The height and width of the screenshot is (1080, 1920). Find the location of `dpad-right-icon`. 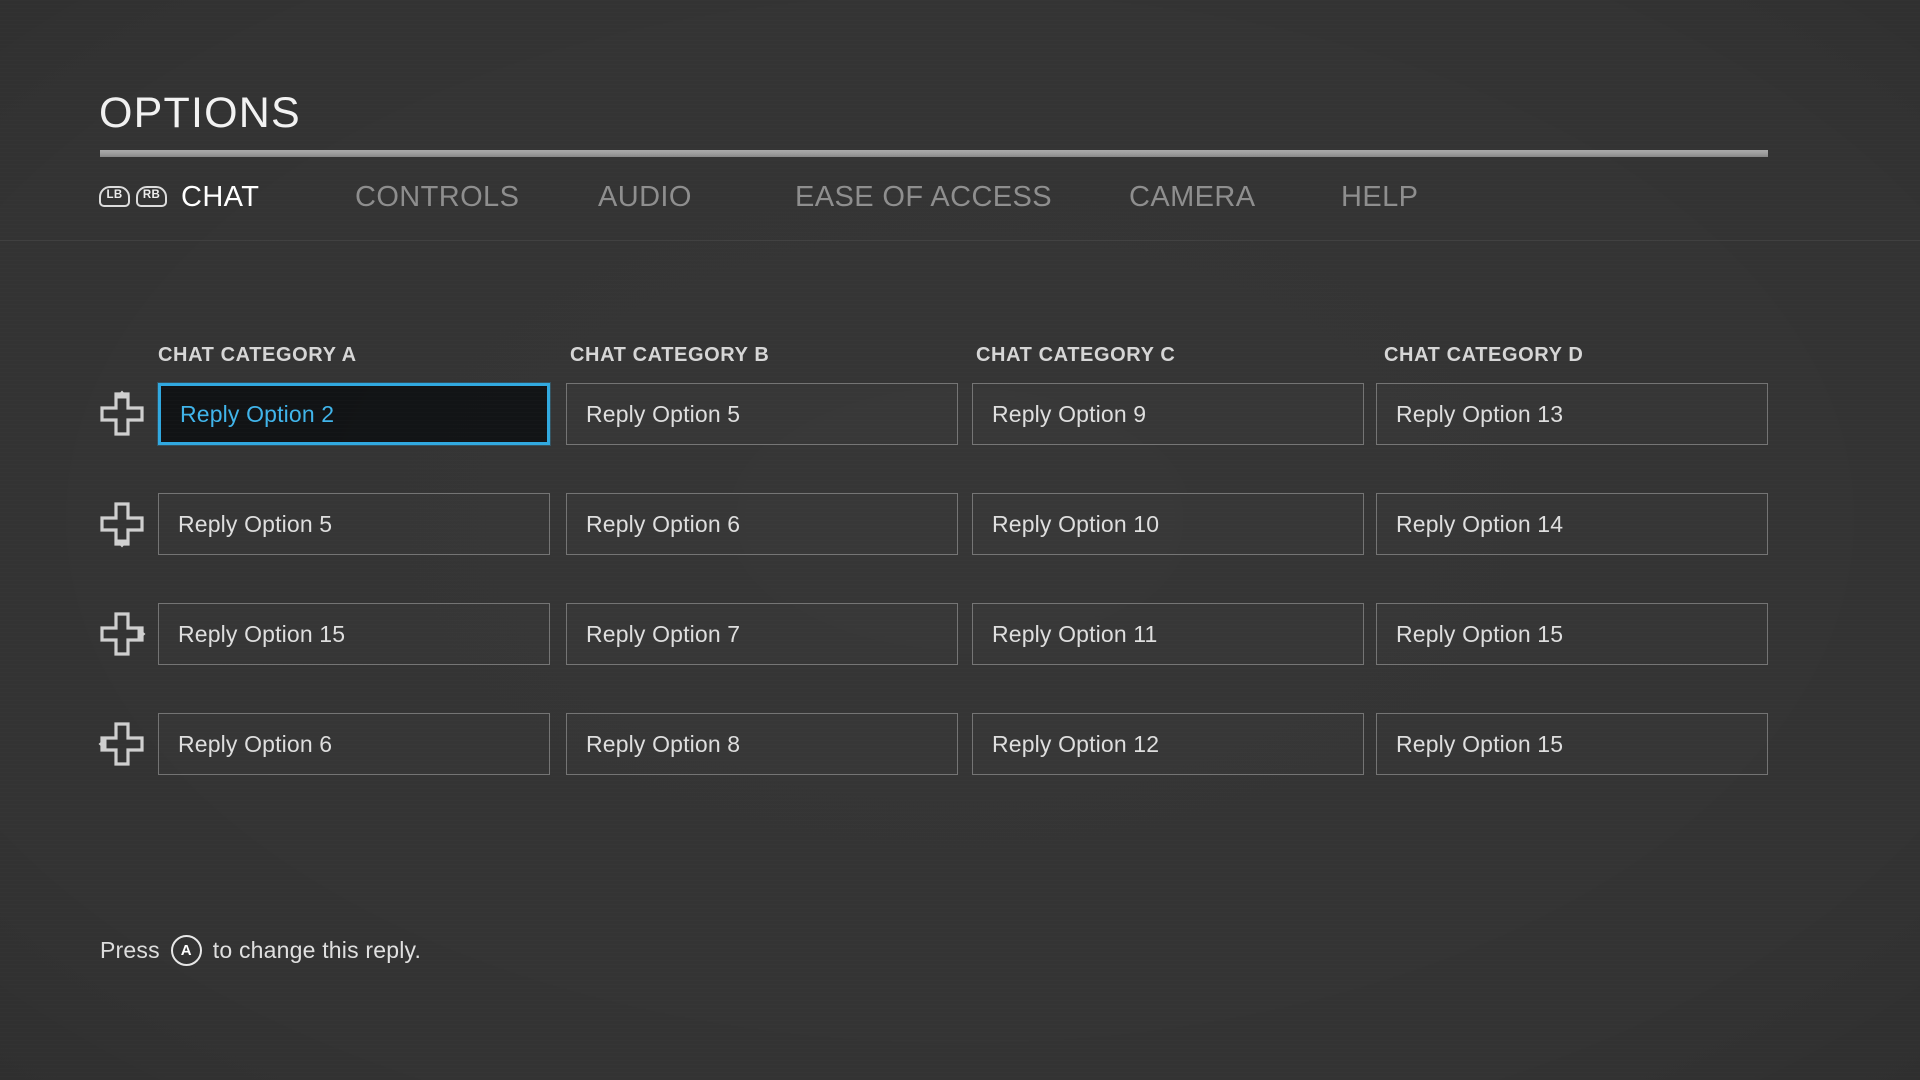

dpad-right-icon is located at coordinates (122, 634).